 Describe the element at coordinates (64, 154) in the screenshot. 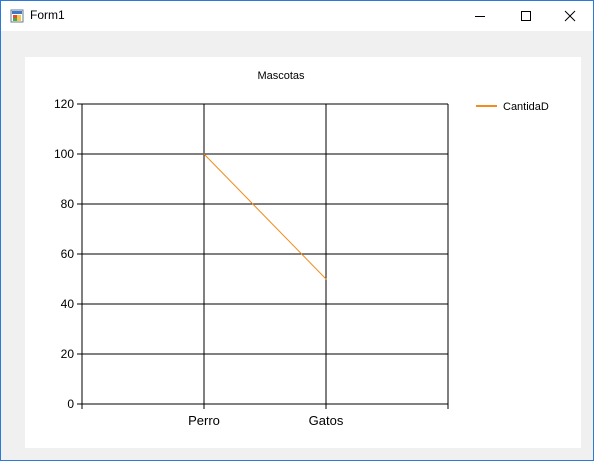

I see `y-tick-label: 100` at that location.